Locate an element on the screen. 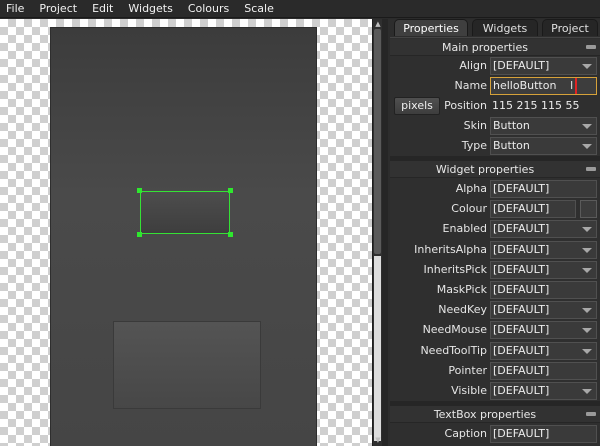 The width and height of the screenshot is (600, 446). scroll-up-arrow-icon: ▲ is located at coordinates (378, 24).